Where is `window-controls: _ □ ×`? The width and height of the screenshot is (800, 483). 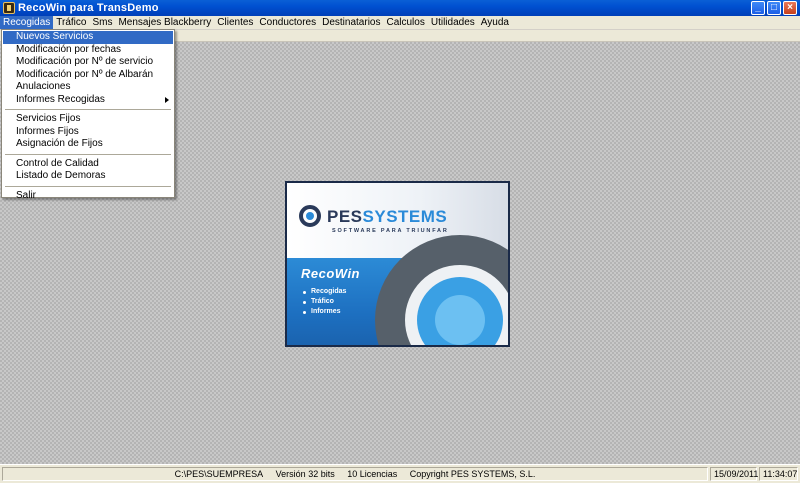 window-controls: _ □ × is located at coordinates (774, 8).